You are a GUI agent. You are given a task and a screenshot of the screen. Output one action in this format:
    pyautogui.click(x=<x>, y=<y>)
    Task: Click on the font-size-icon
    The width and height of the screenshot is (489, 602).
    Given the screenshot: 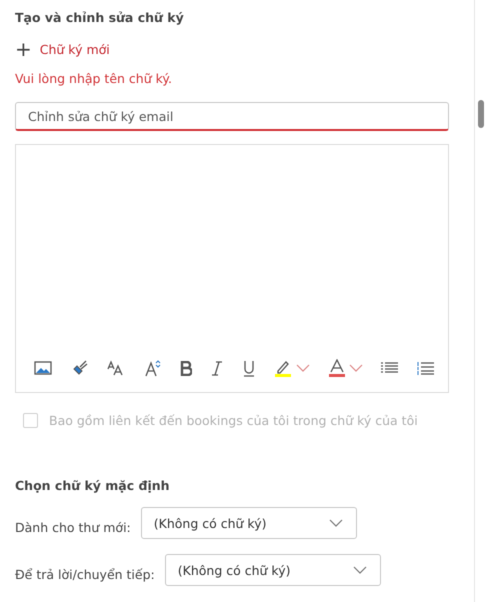 What is the action you would take?
    pyautogui.click(x=116, y=368)
    